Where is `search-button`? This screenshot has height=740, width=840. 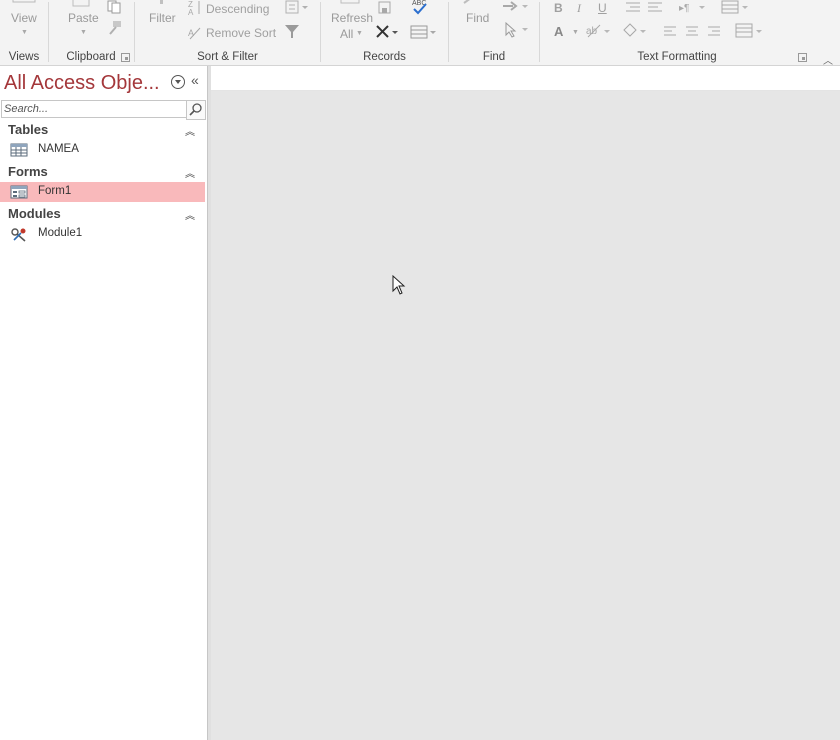 search-button is located at coordinates (196, 110).